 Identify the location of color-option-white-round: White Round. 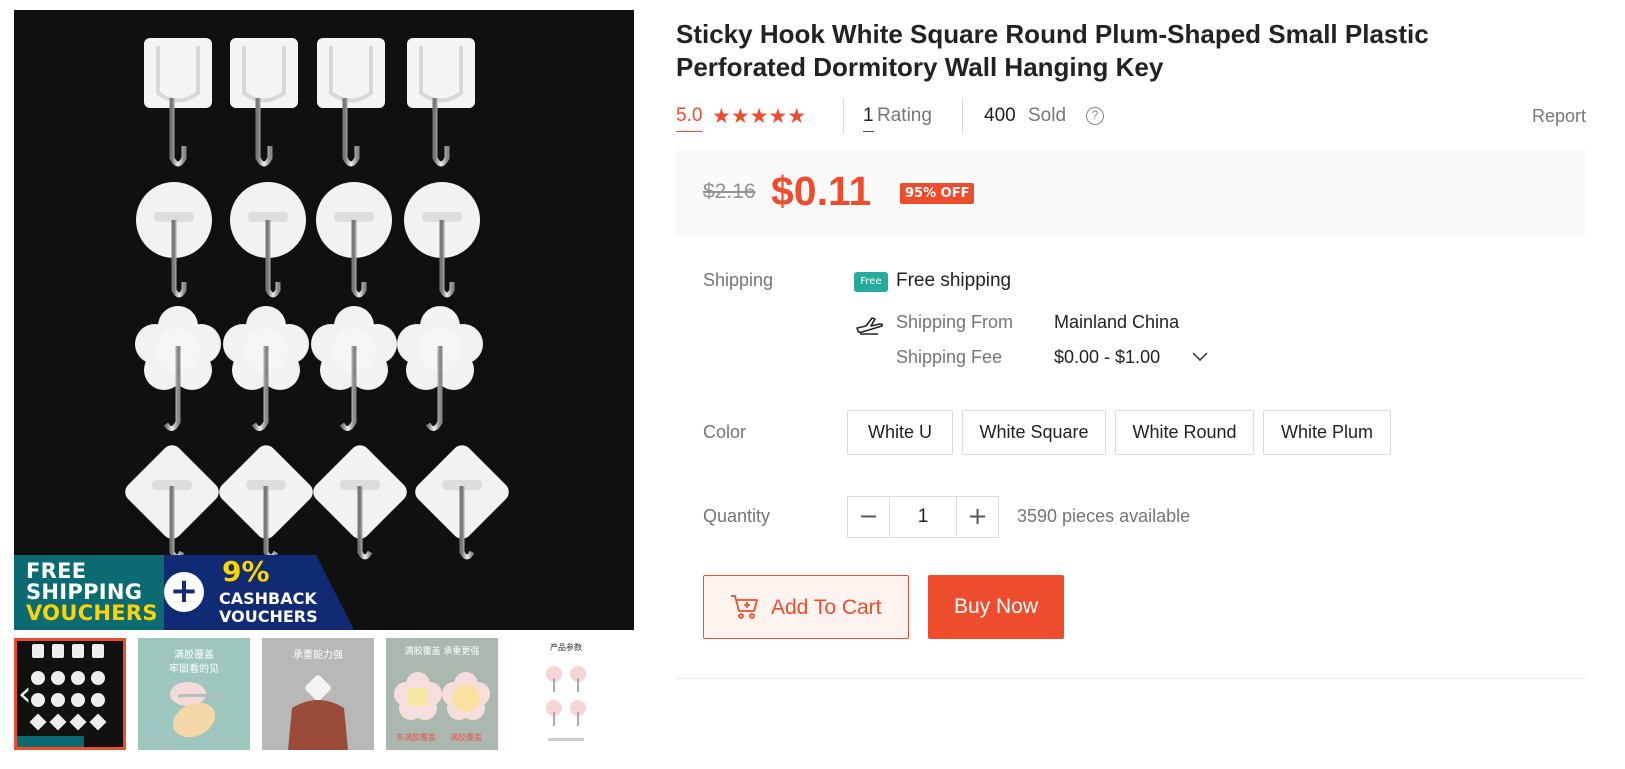
(1184, 432).